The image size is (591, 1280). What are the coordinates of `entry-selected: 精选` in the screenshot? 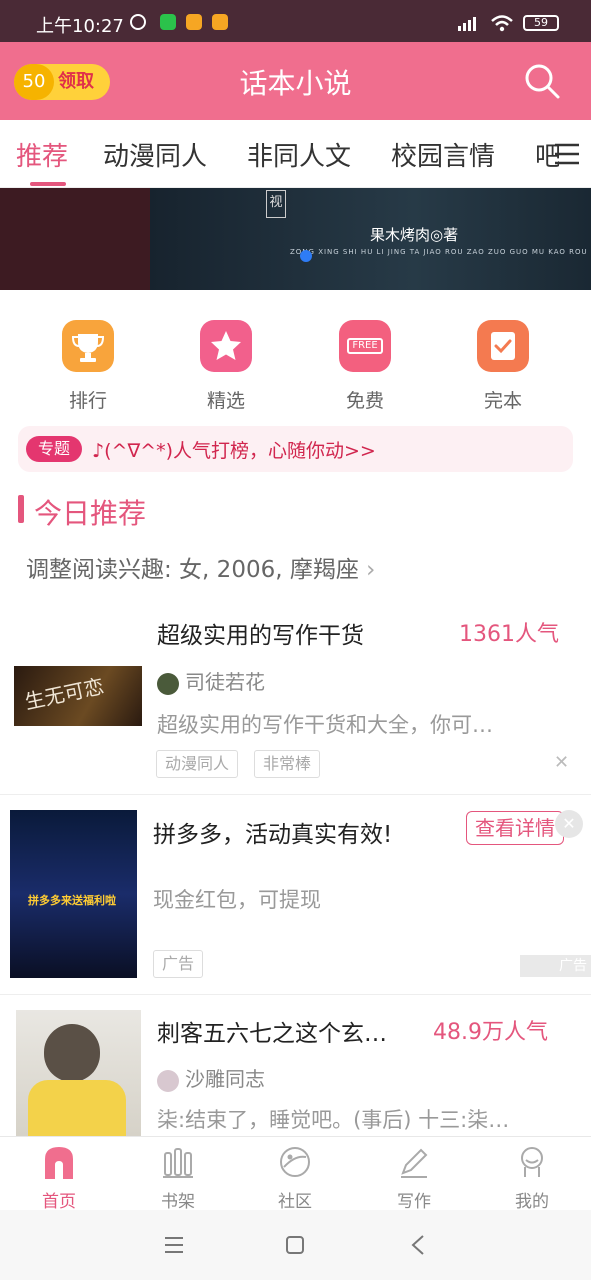 It's located at (226, 366).